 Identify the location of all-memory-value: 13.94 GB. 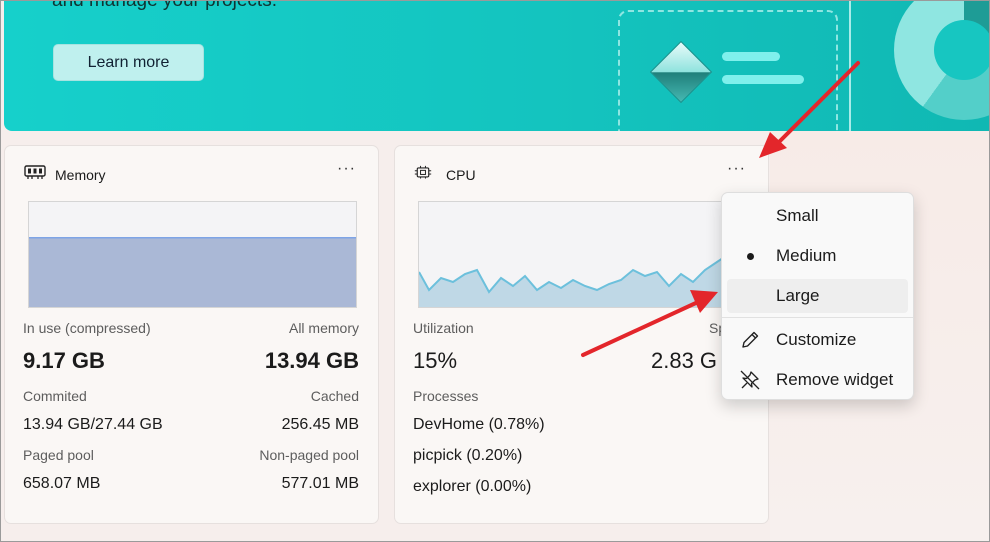
(311, 360).